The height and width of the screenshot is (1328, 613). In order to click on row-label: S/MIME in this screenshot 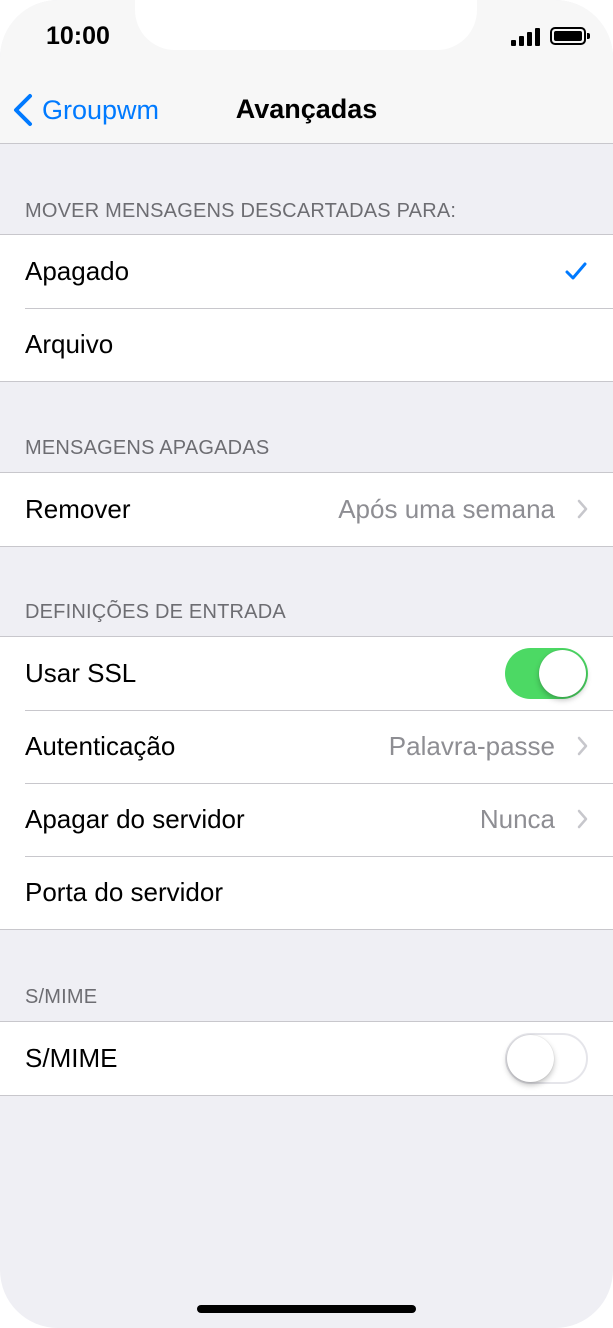, I will do `click(71, 1058)`.